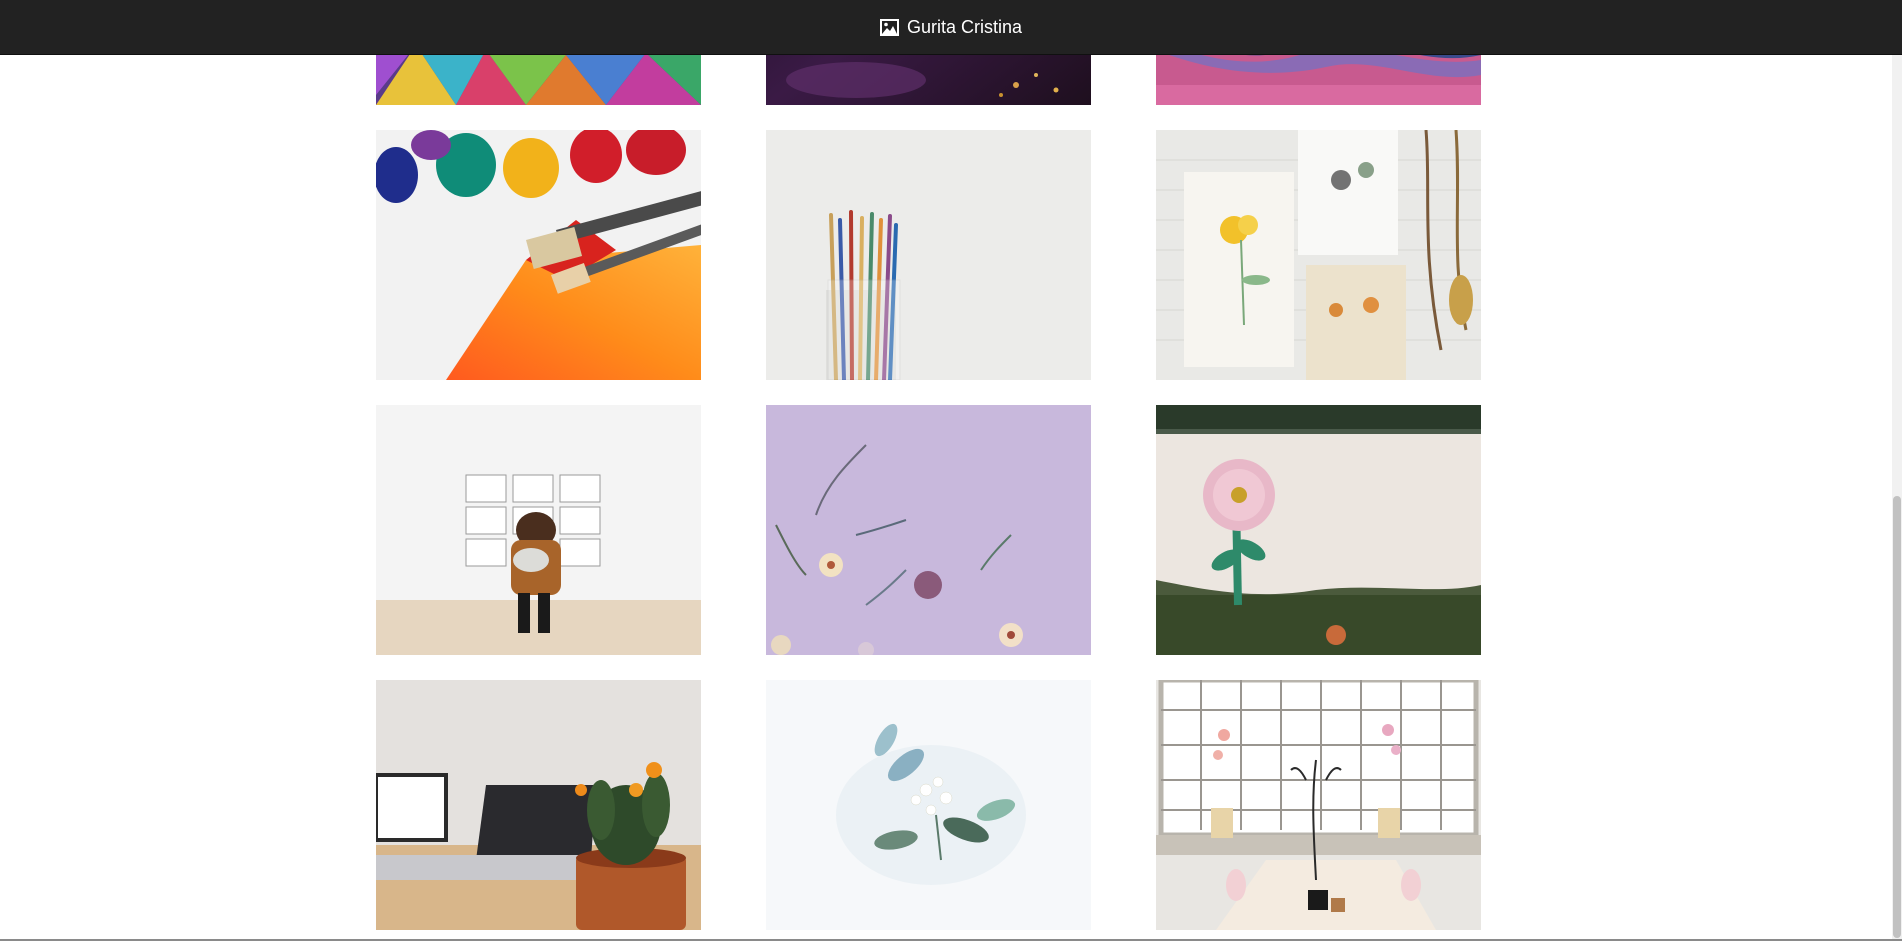 The image size is (1902, 941). I want to click on top-navbar: Gurita Cristina, so click(951, 27).